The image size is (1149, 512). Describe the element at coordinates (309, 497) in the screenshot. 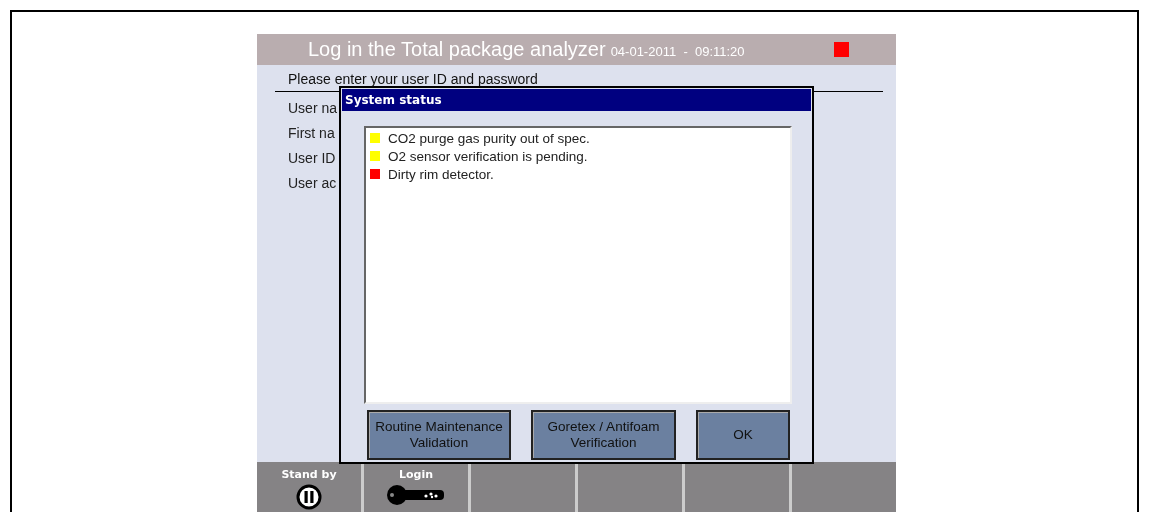

I see `pause-icon` at that location.